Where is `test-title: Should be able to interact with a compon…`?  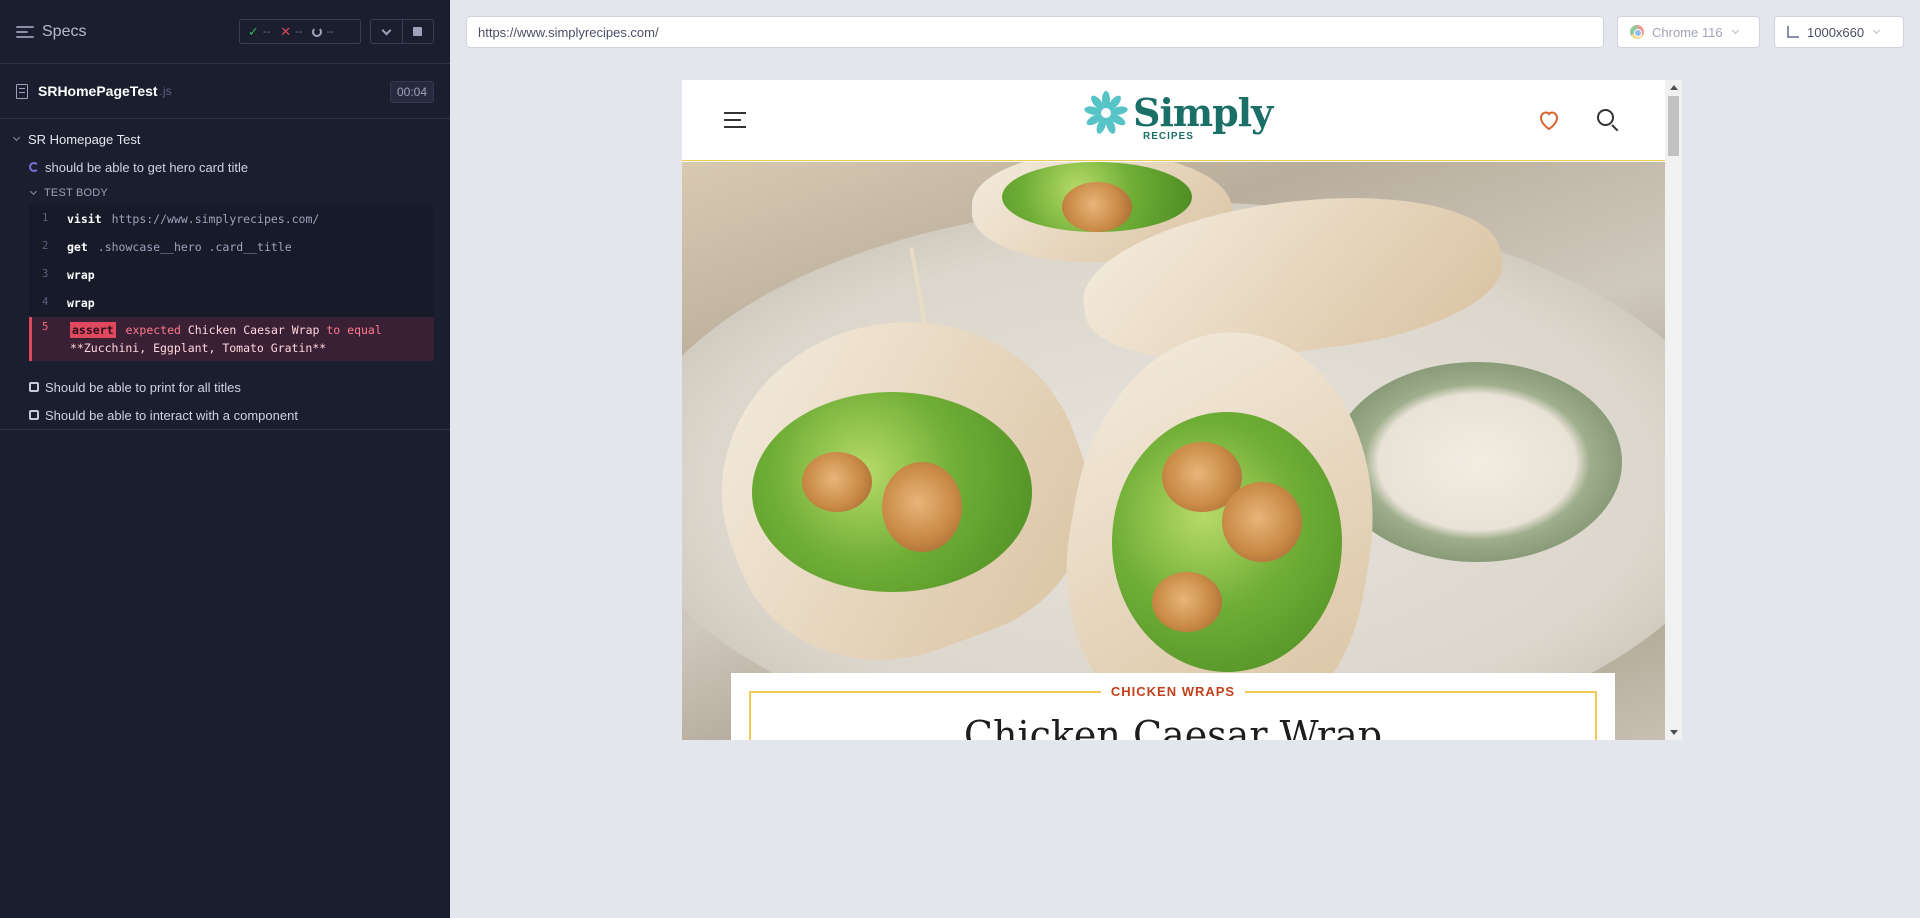
test-title: Should be able to interact with a compon… is located at coordinates (171, 415).